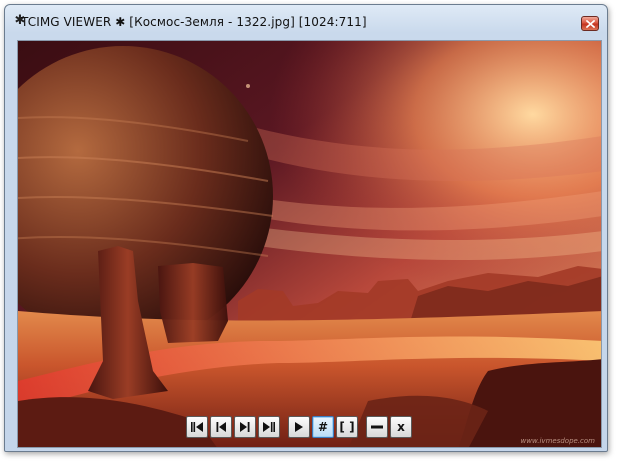 This screenshot has height=463, width=619. I want to click on close-icon, so click(590, 24).